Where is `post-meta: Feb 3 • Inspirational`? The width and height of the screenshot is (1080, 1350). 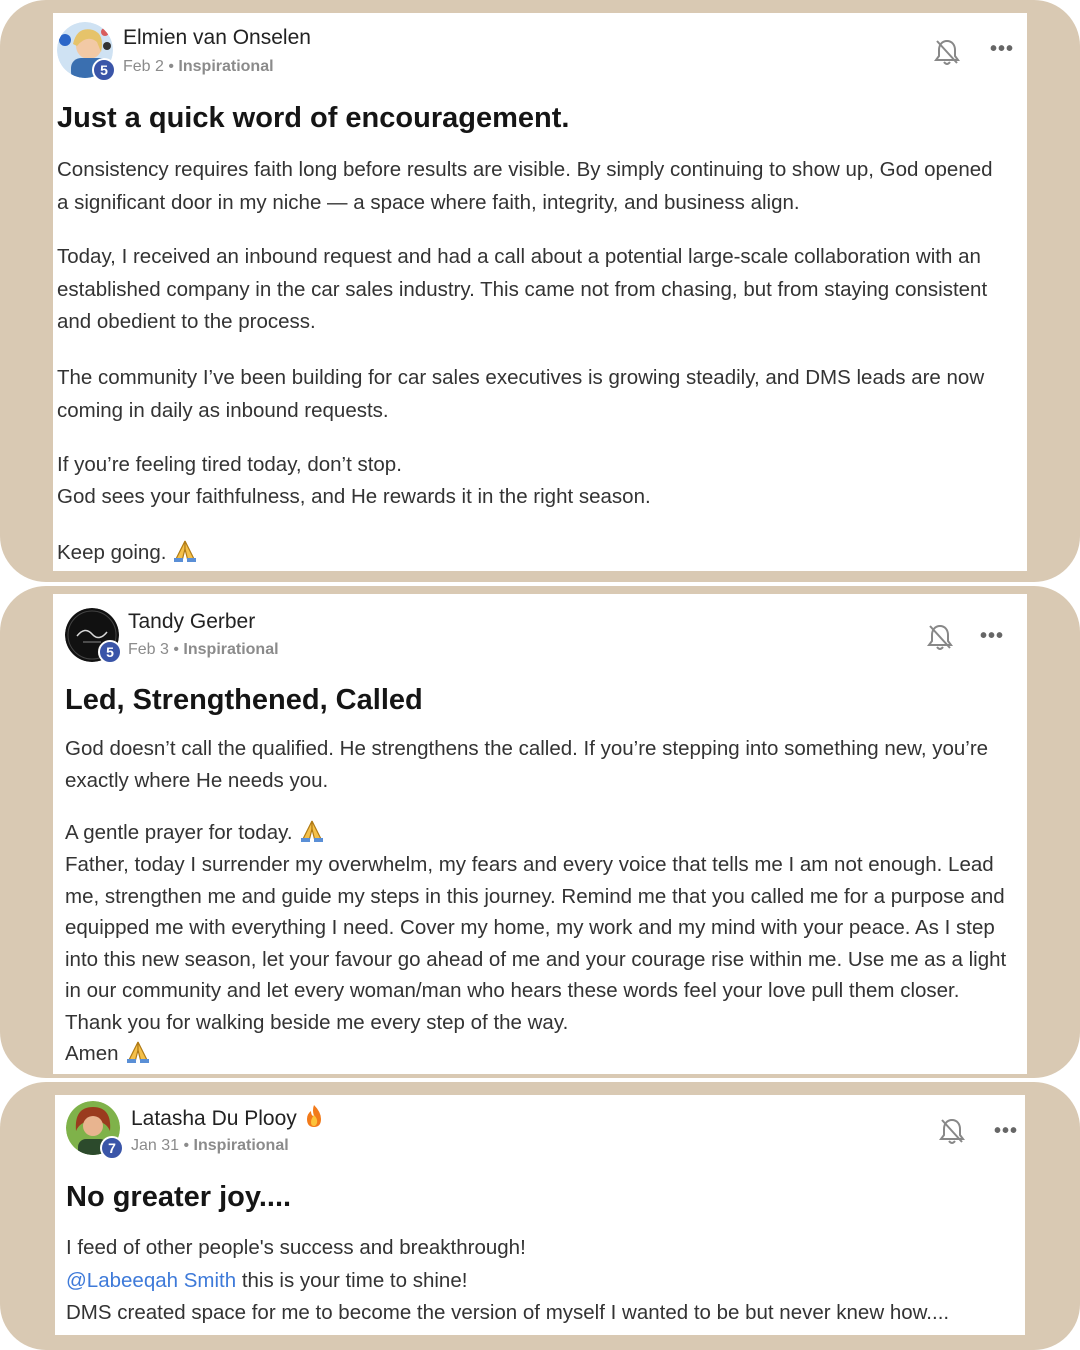 post-meta: Feb 3 • Inspirational is located at coordinates (203, 650).